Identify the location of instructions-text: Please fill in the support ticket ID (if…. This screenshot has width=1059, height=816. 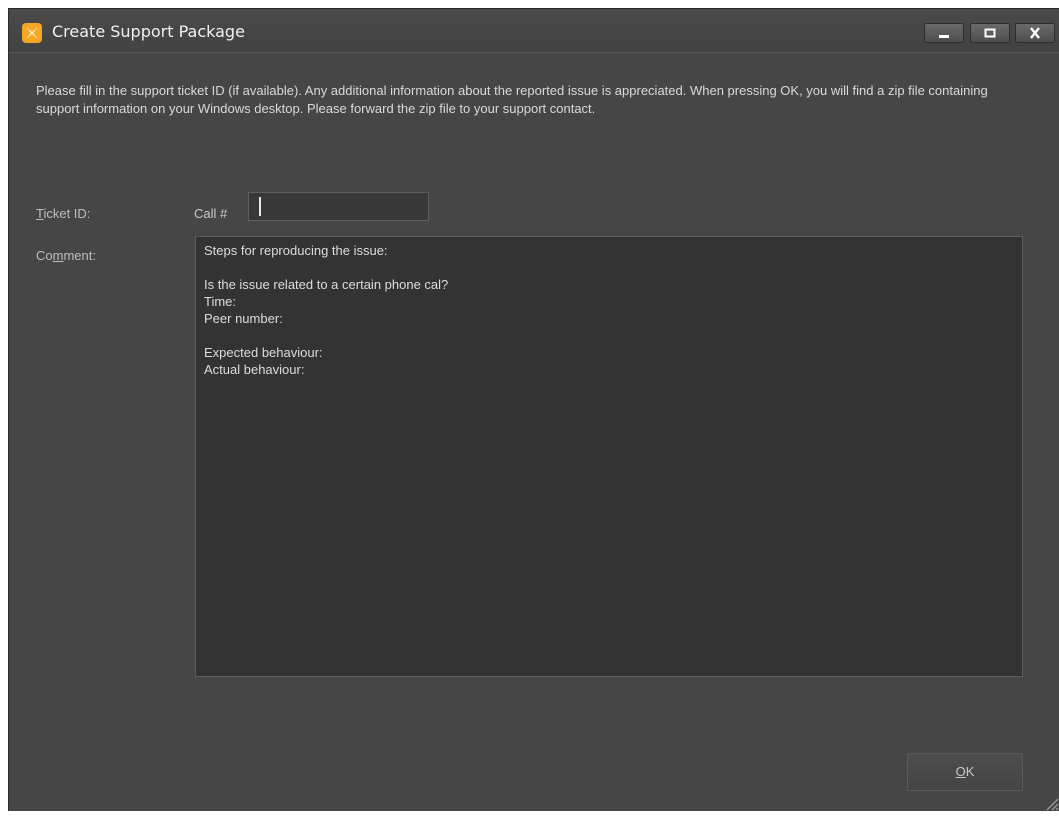
(512, 99).